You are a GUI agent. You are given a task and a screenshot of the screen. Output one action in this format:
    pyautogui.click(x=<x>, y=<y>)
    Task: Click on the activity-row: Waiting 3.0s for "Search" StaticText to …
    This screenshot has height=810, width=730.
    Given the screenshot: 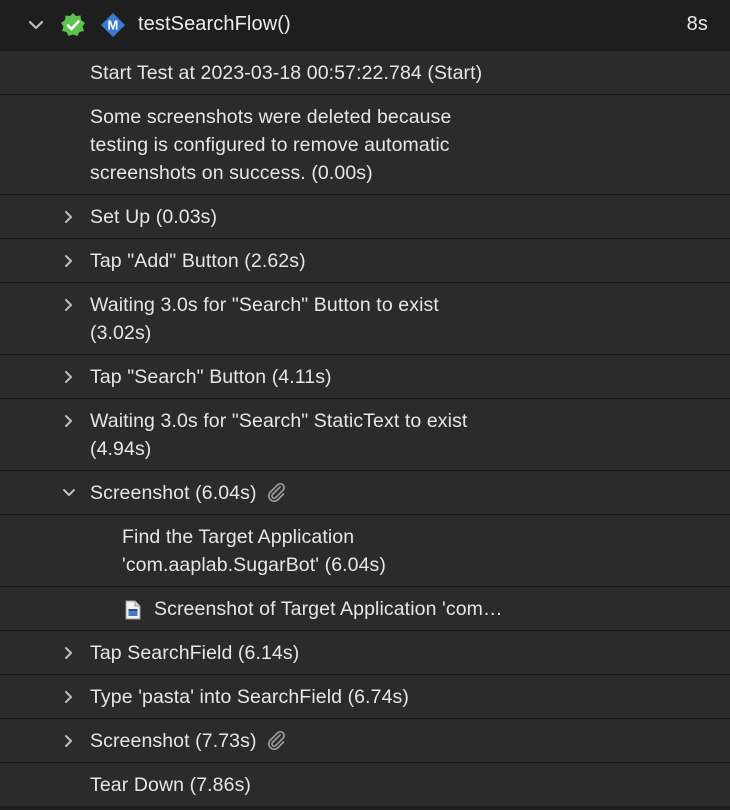 What is the action you would take?
    pyautogui.click(x=365, y=434)
    